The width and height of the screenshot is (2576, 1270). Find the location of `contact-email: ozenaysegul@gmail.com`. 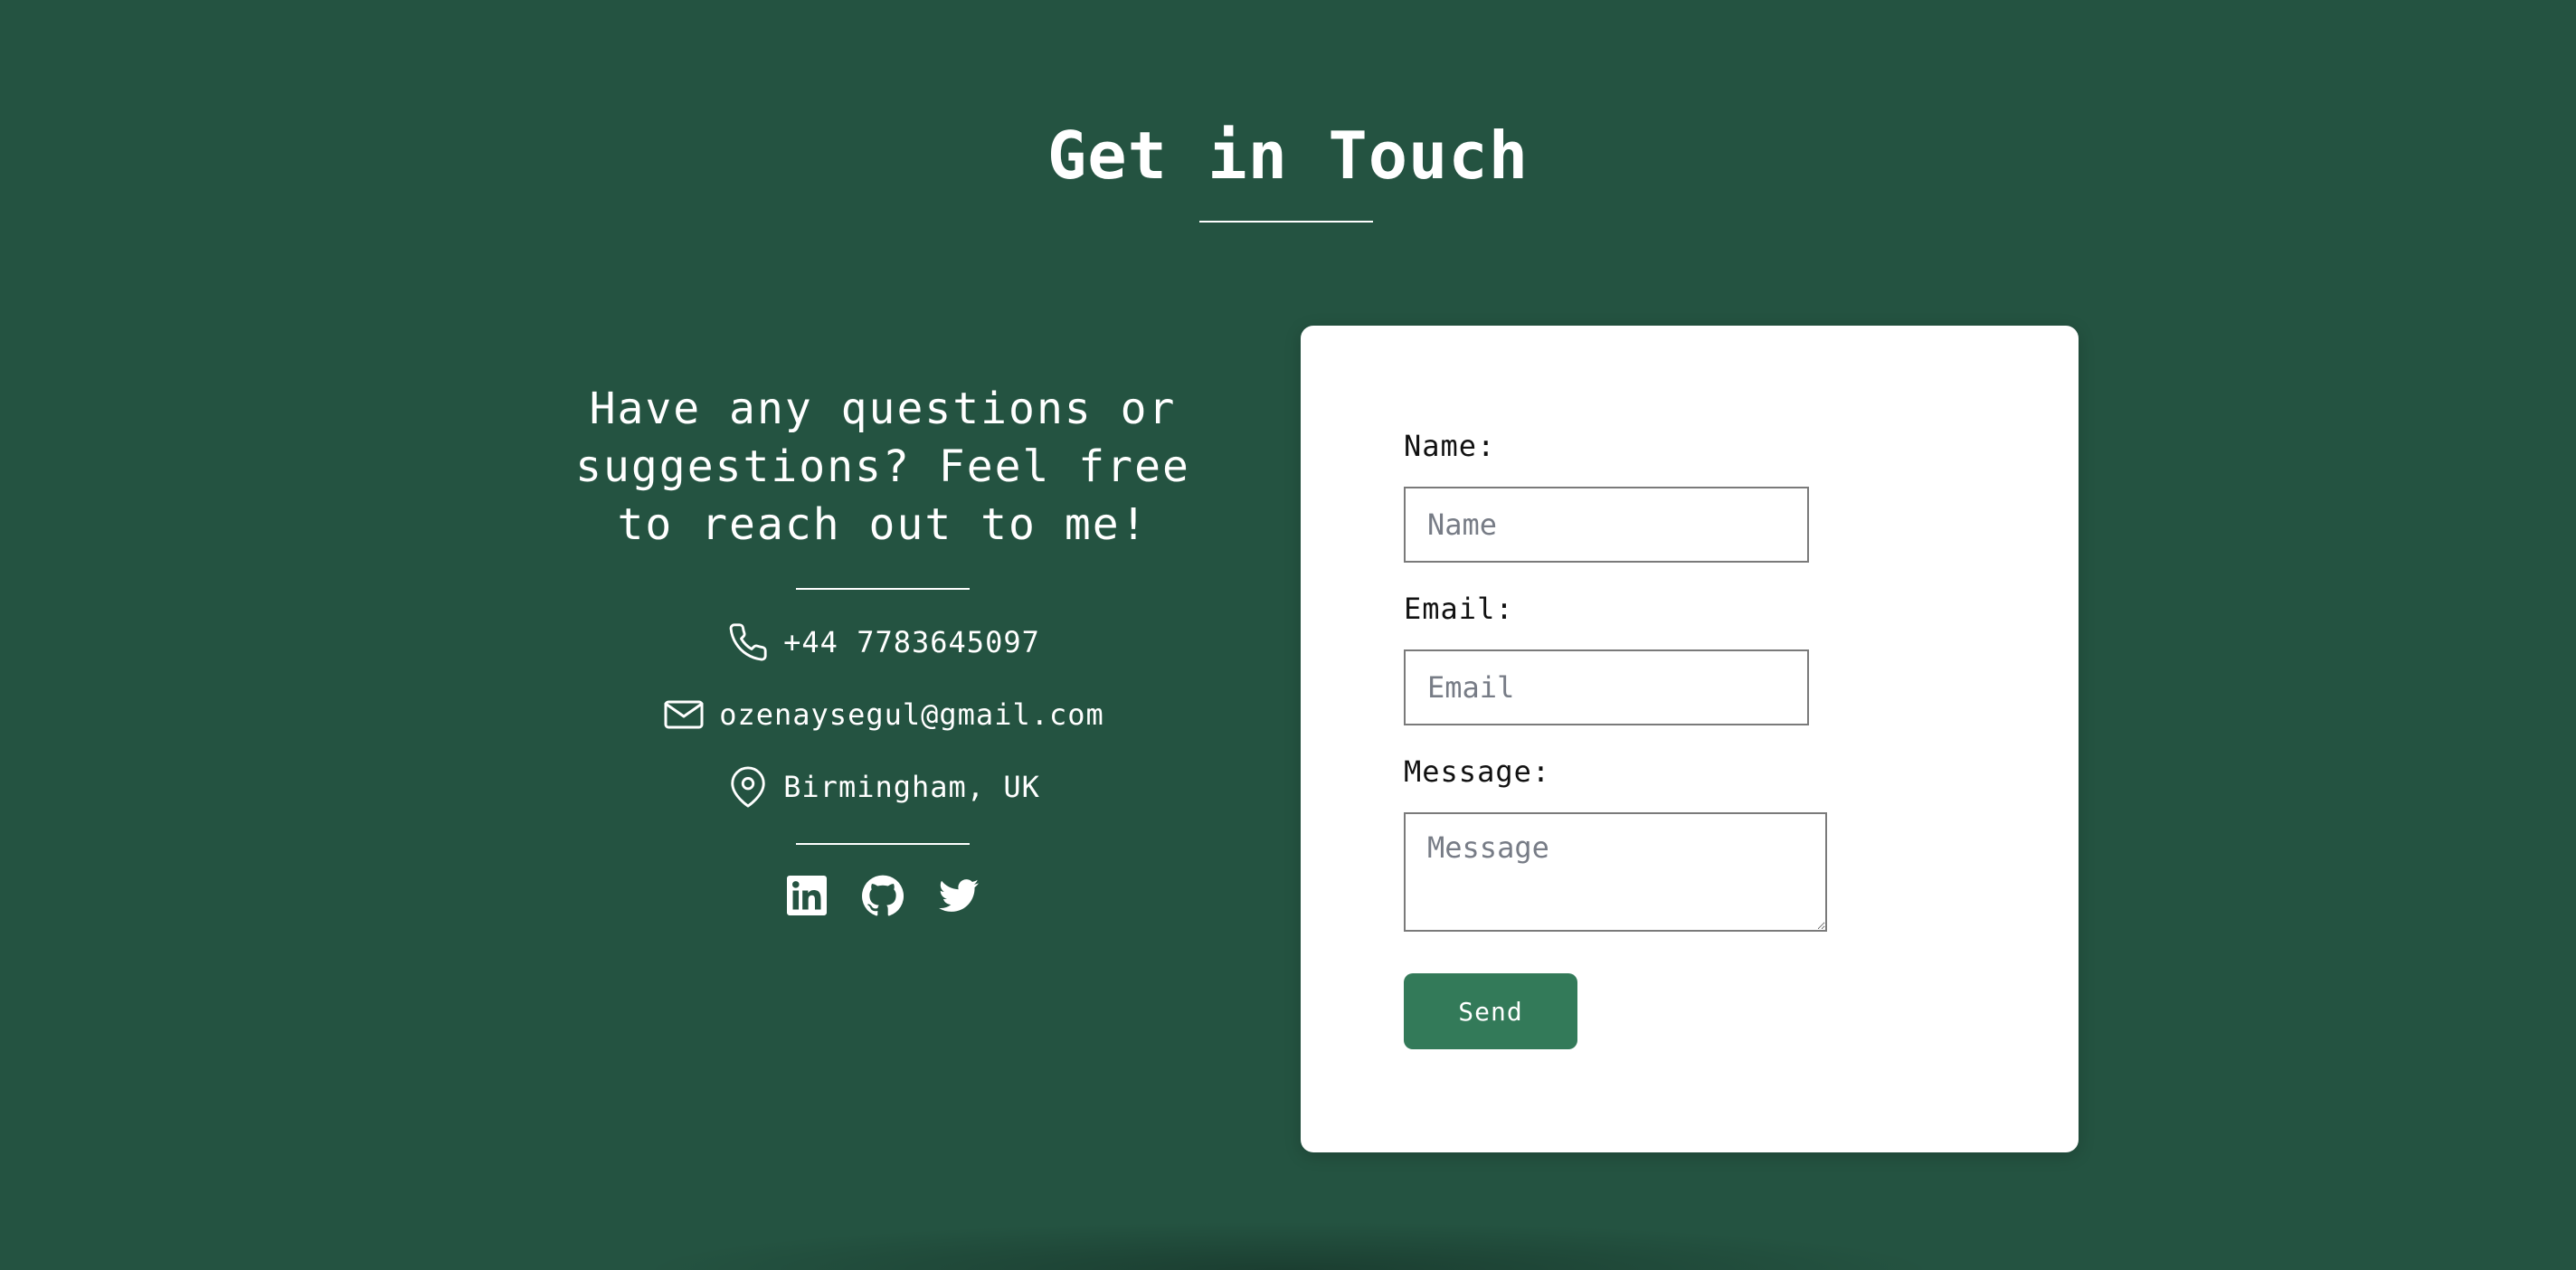

contact-email: ozenaysegul@gmail.com is located at coordinates (882, 714).